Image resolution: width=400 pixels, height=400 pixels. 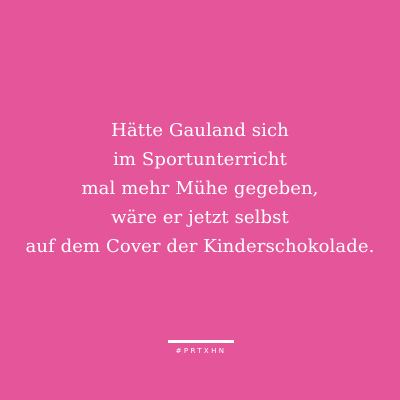 What do you see at coordinates (200, 246) in the screenshot?
I see `quote-line-5: auf dem Cover der Kinderschokolade.` at bounding box center [200, 246].